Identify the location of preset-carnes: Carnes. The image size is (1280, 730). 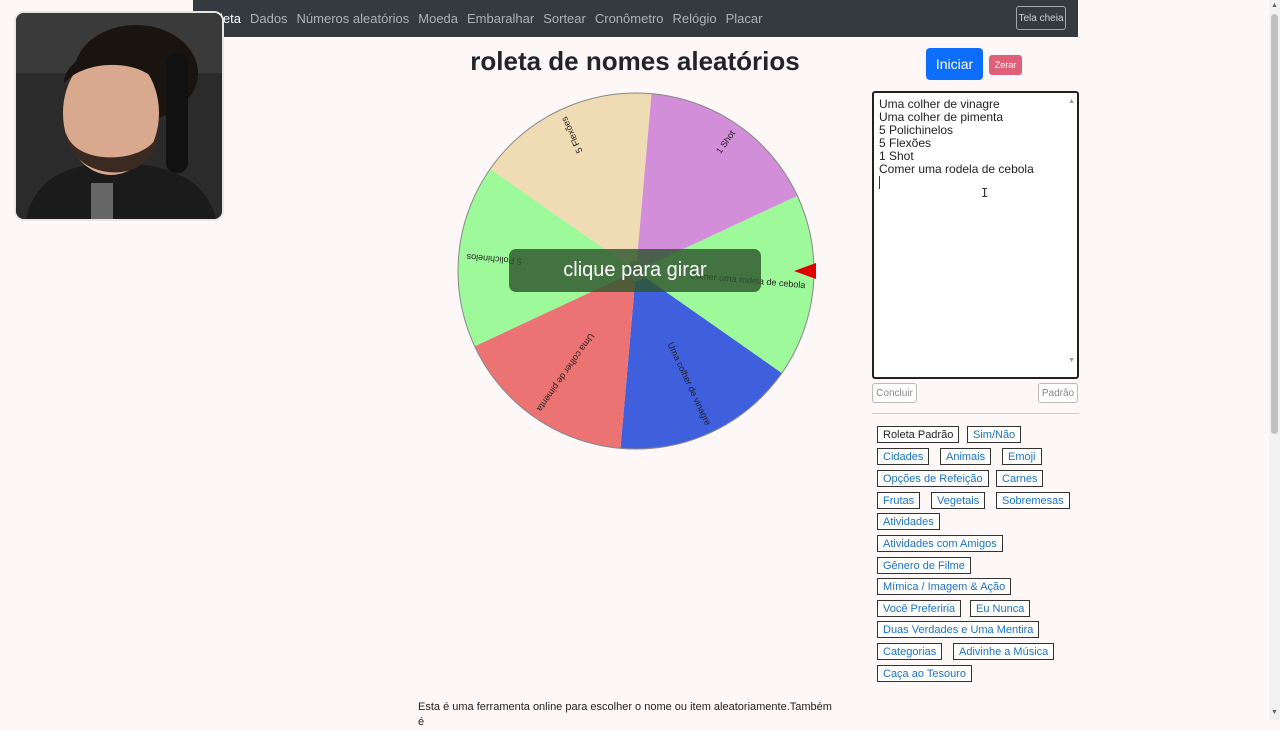
(1020, 478).